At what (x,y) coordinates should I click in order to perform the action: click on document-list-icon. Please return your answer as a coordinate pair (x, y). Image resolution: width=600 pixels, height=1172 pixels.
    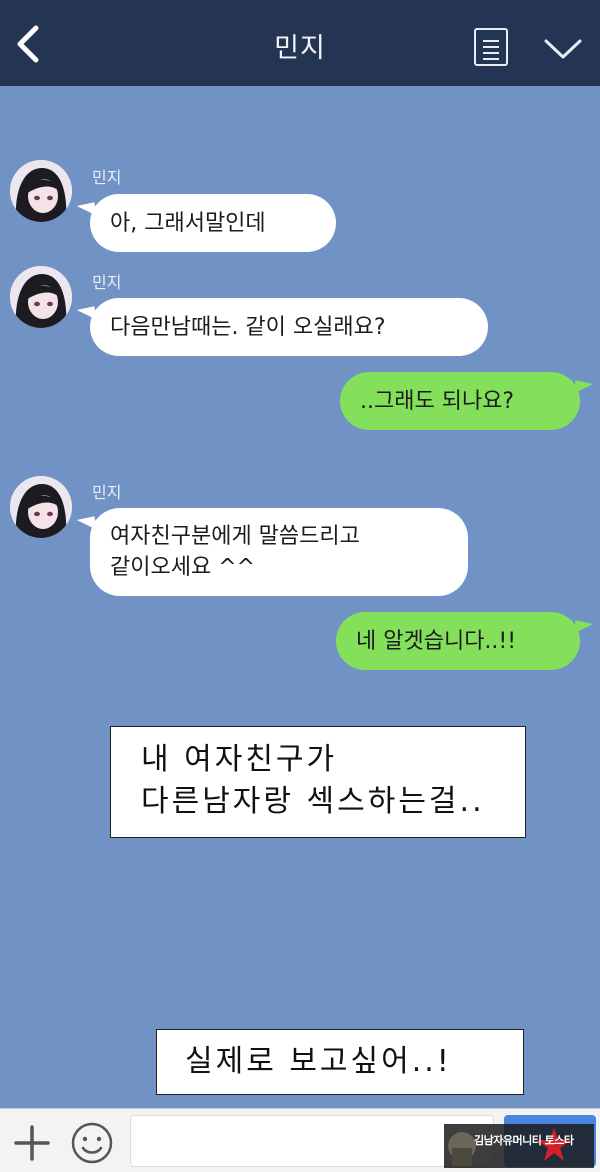
    Looking at the image, I should click on (491, 47).